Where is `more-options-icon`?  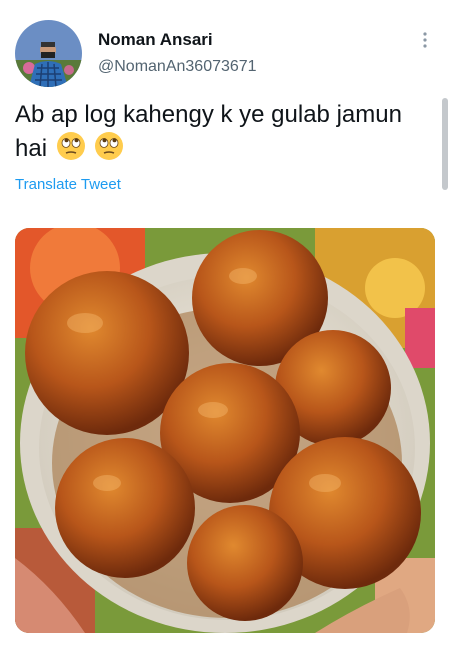 more-options-icon is located at coordinates (425, 40).